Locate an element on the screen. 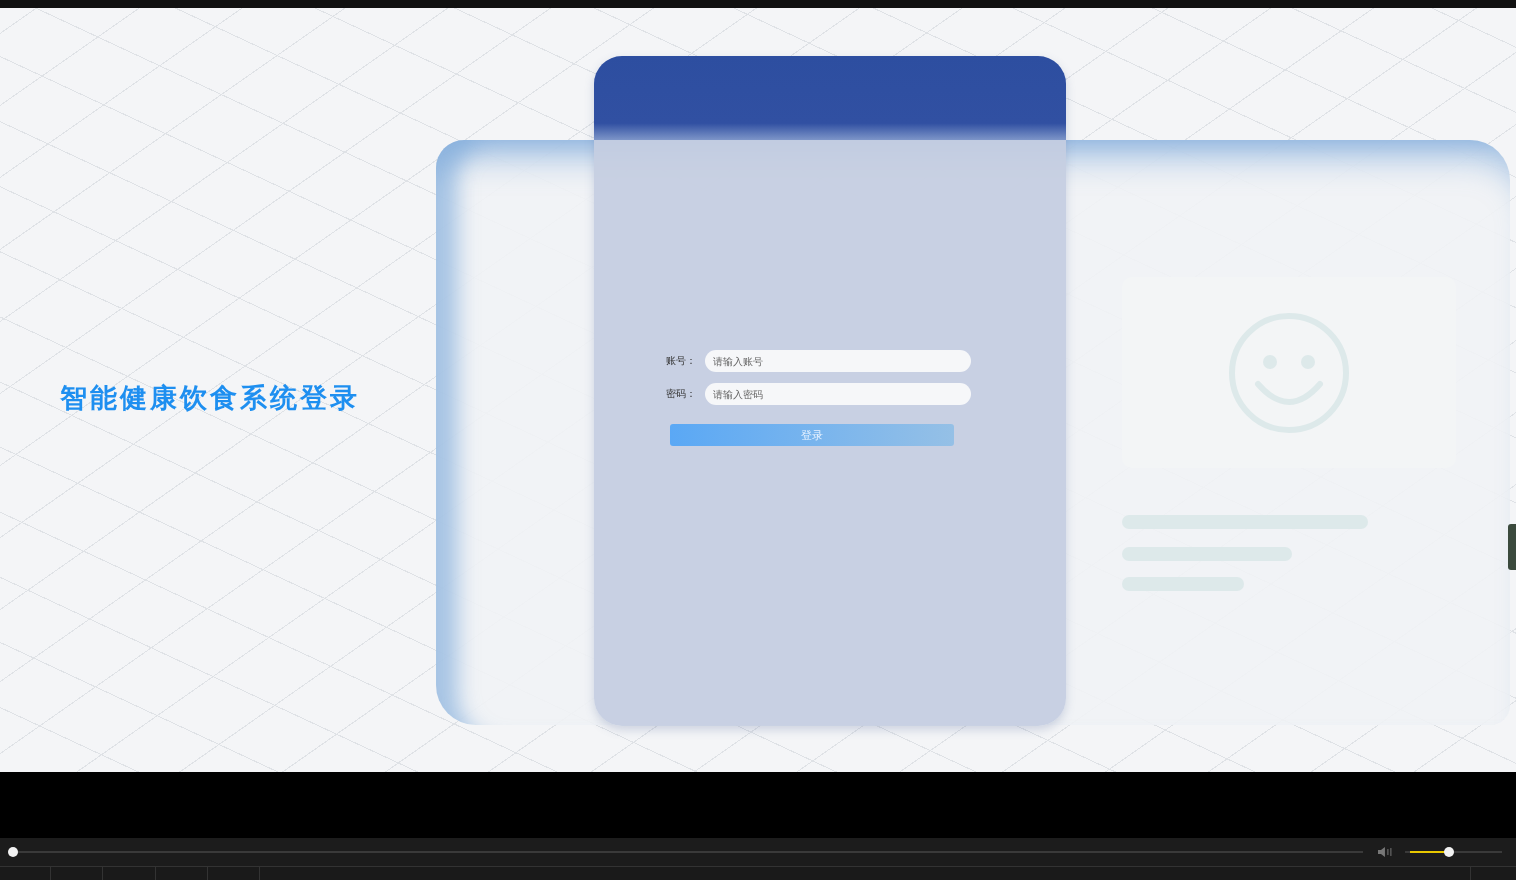 Image resolution: width=1516 pixels, height=880 pixels. input-field: 请输入账号 is located at coordinates (838, 361).